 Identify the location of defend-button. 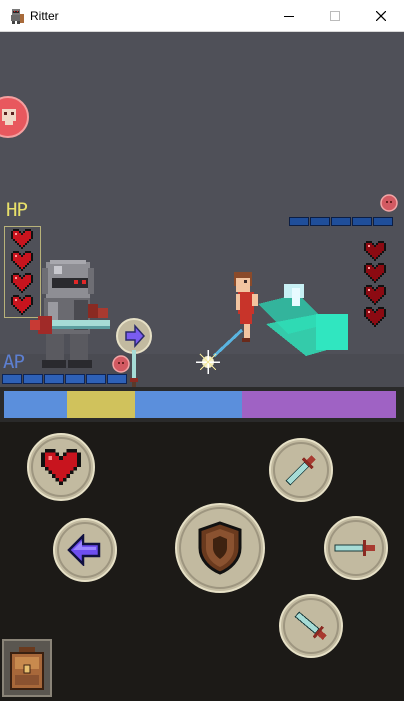
(220, 548).